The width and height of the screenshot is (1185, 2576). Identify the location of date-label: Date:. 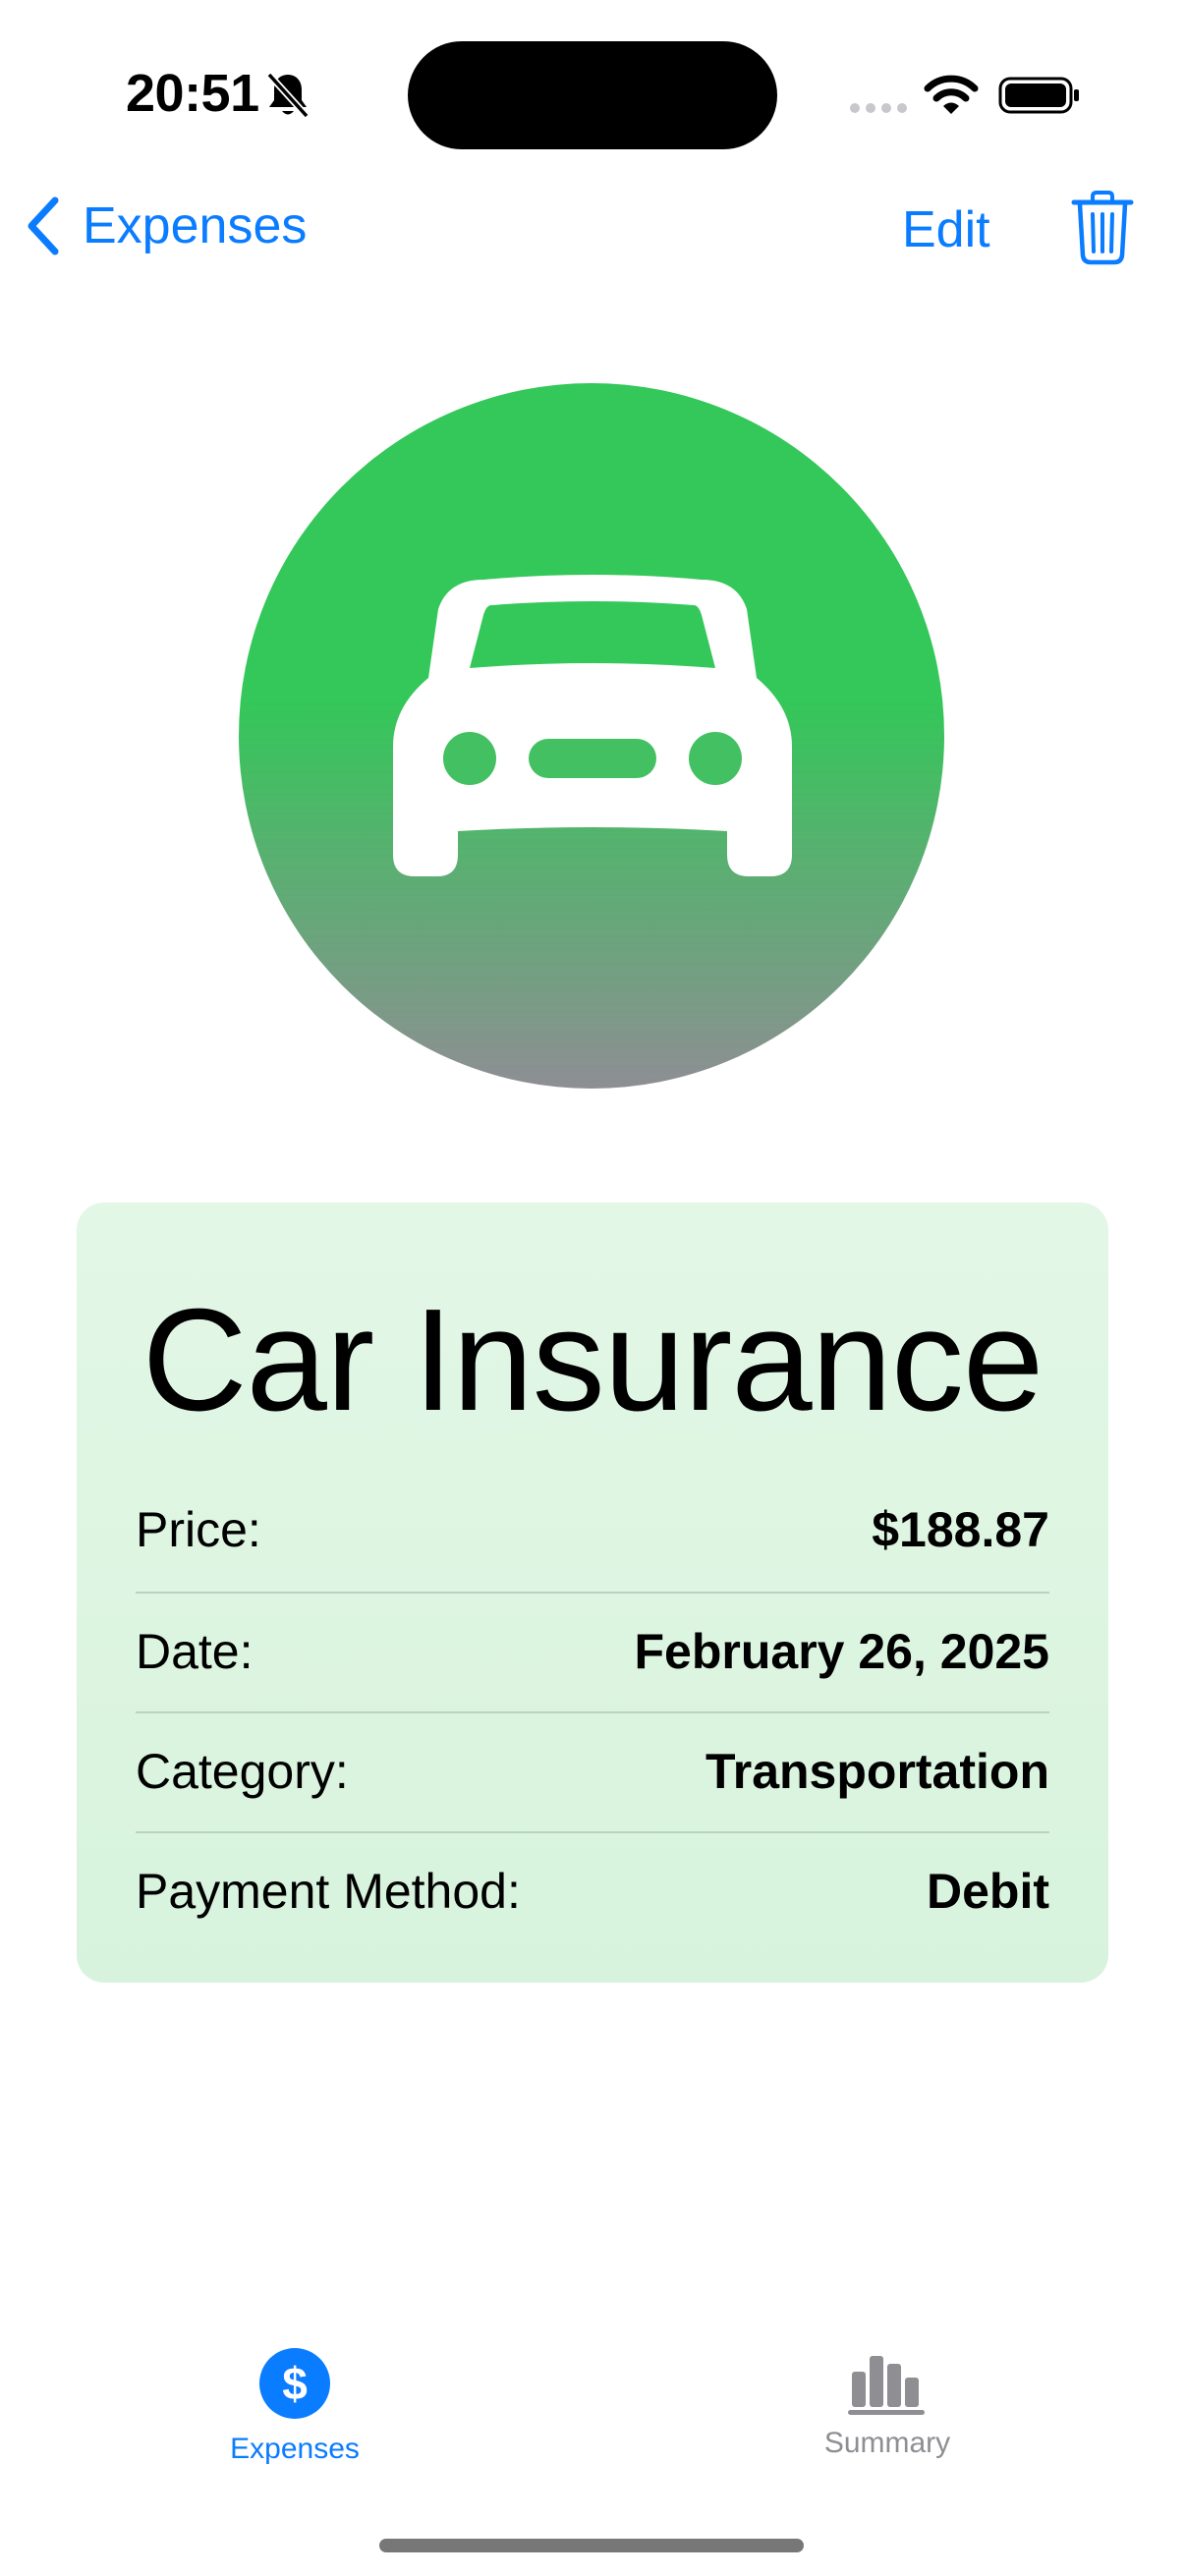
(195, 1651).